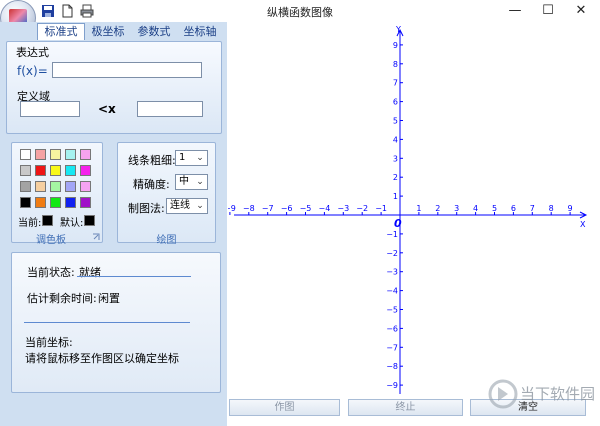  What do you see at coordinates (392, 234) in the screenshot?
I see `y-tick-label: −1` at bounding box center [392, 234].